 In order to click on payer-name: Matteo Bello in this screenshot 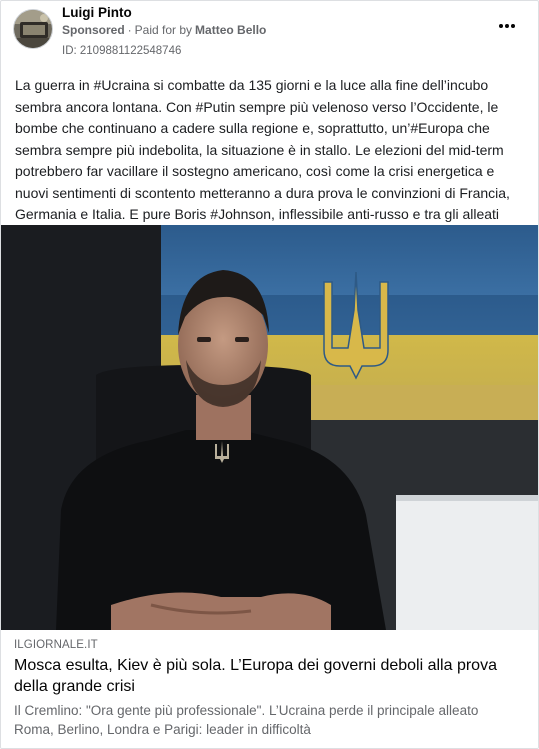, I will do `click(231, 30)`.